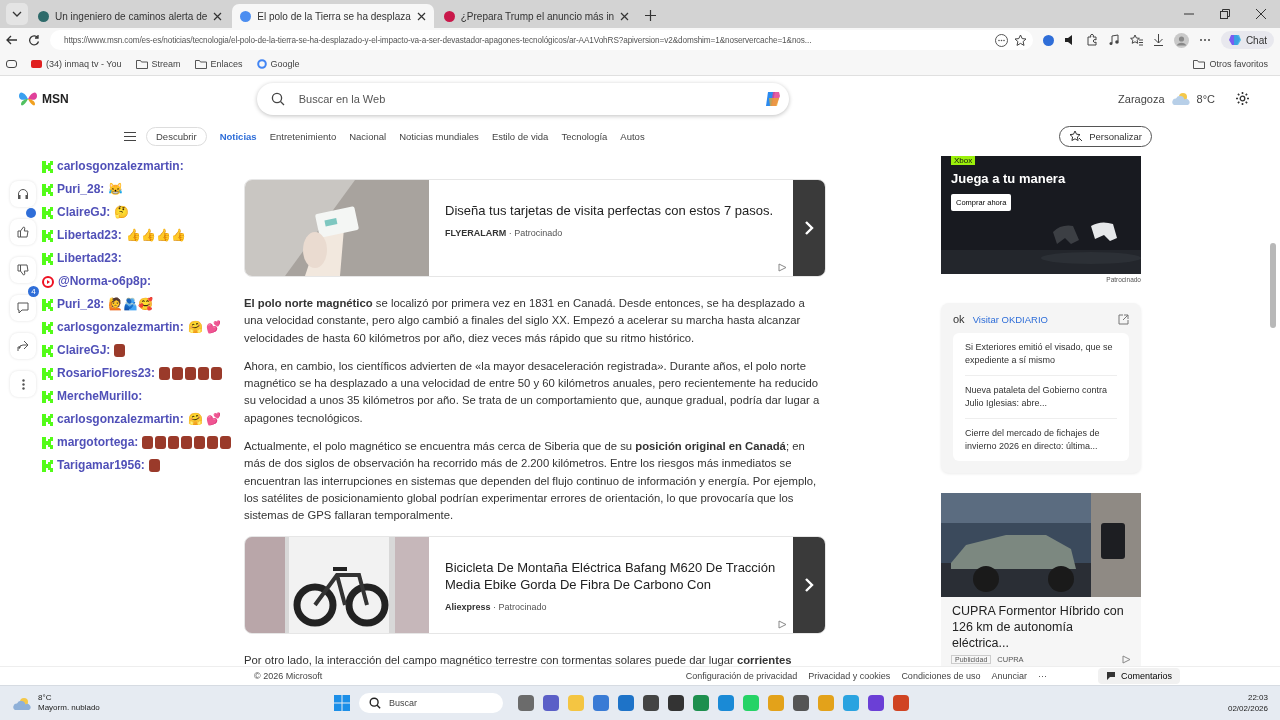 This screenshot has height=720, width=1280. What do you see at coordinates (238, 136) in the screenshot?
I see `nav-tab: Noticias` at bounding box center [238, 136].